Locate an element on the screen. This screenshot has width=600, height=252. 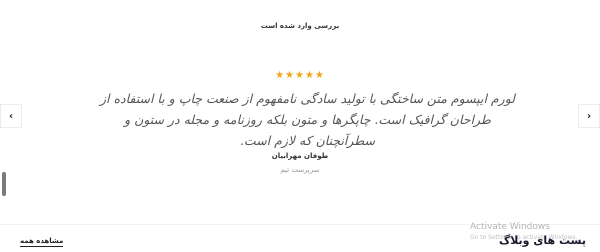
carousel-prev-button: ‹ is located at coordinates (11, 116).